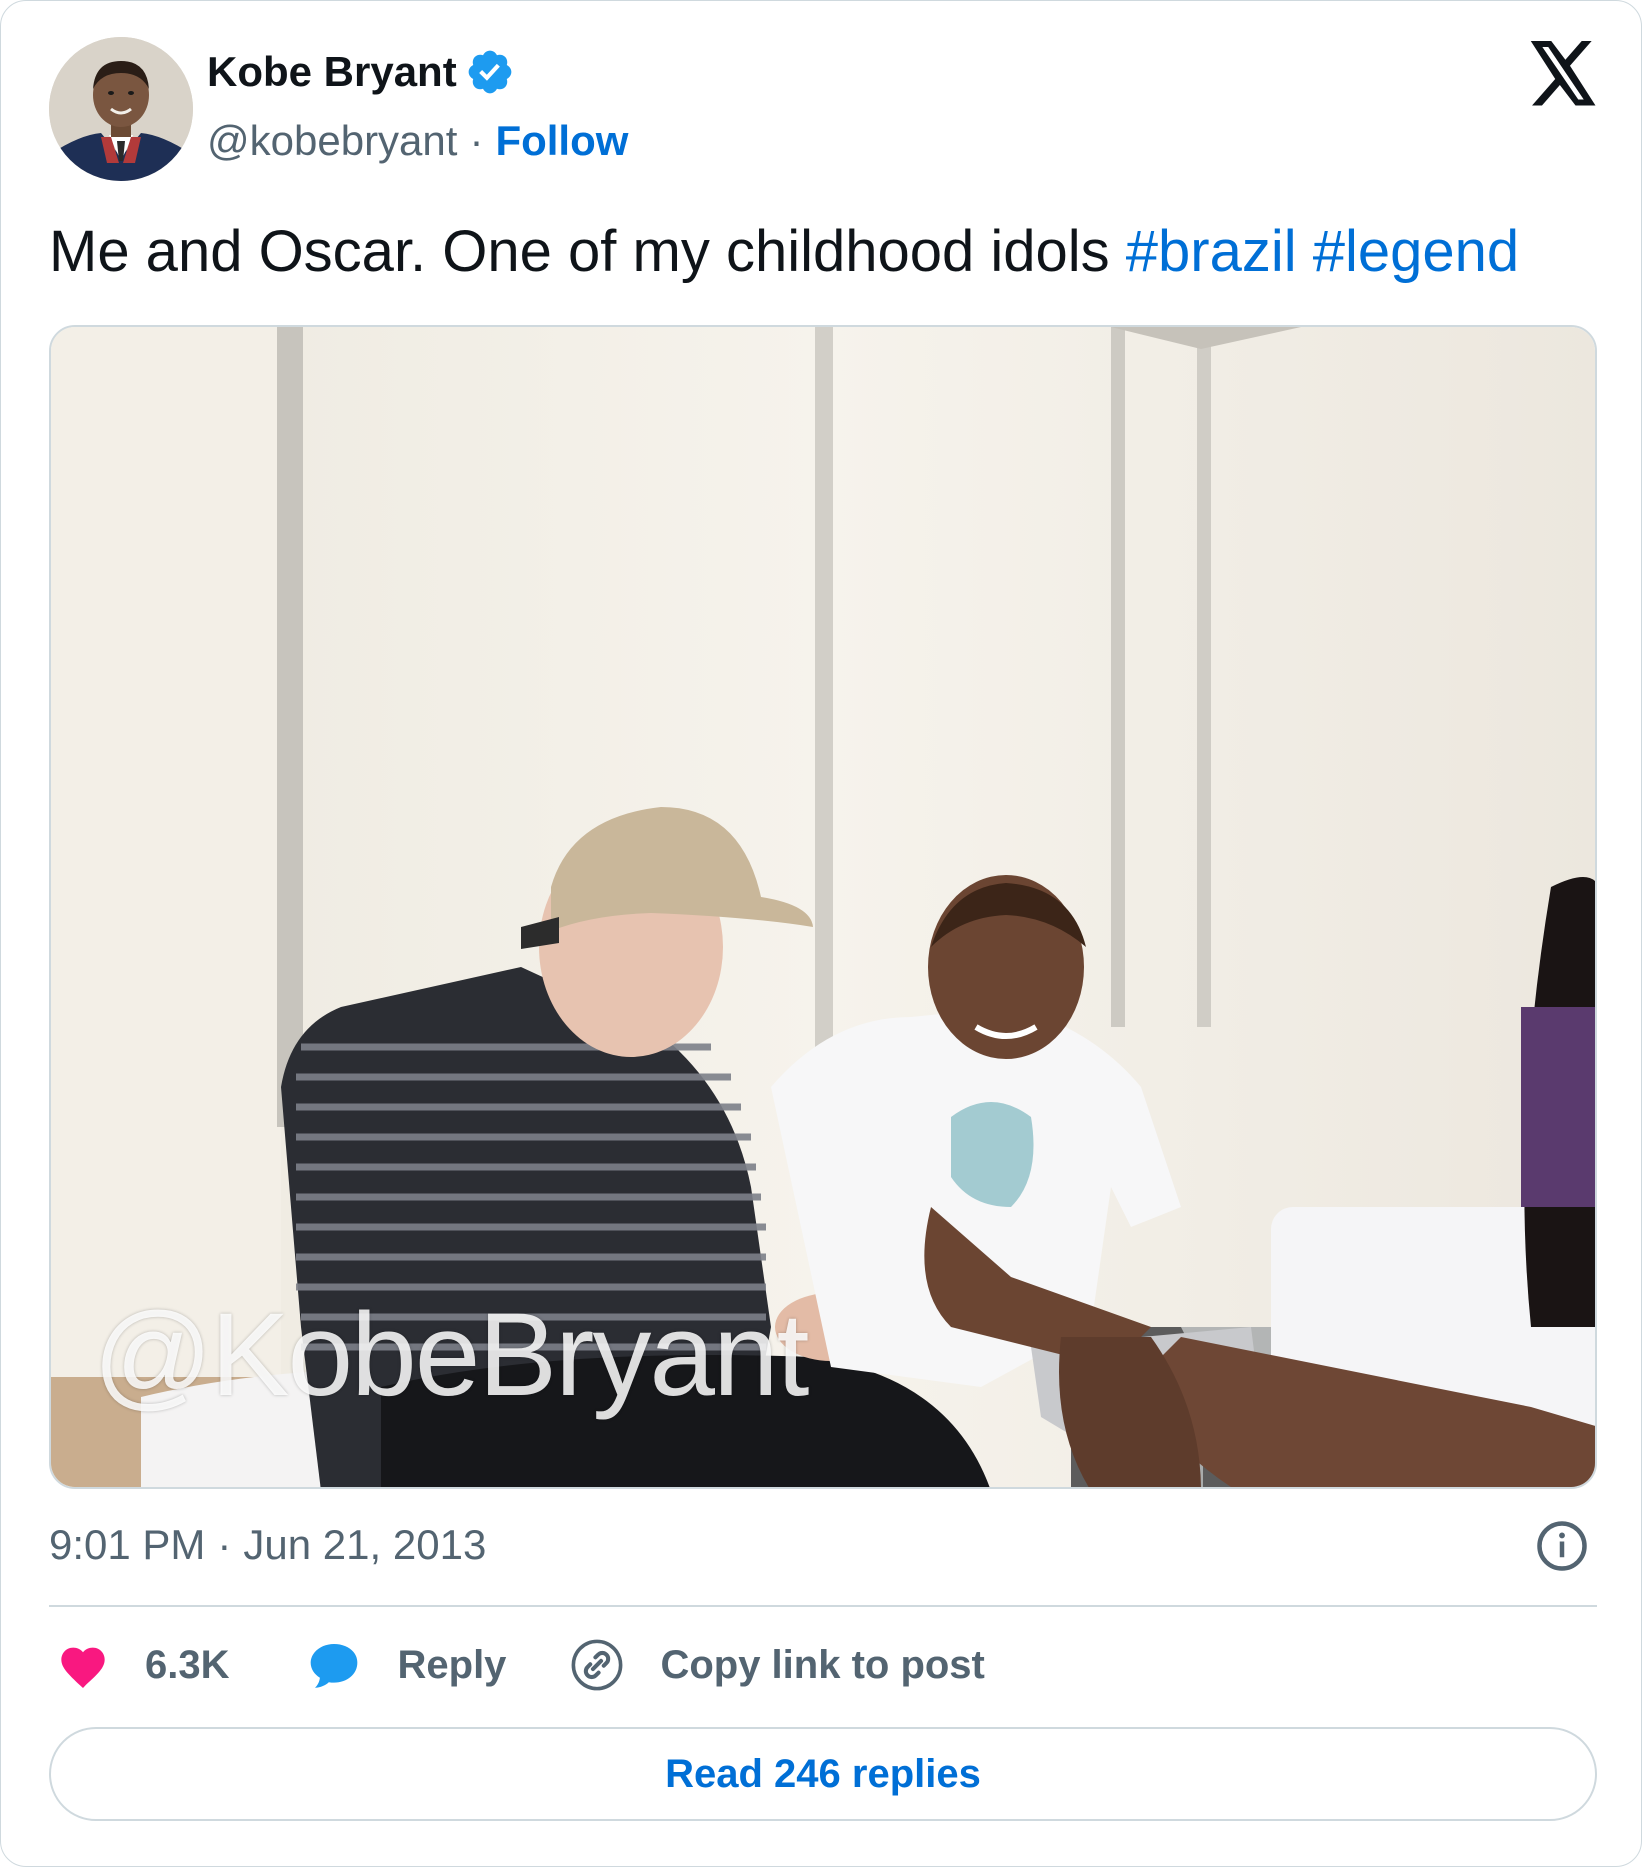  Describe the element at coordinates (1416, 251) in the screenshot. I see `hashtag-legend: #legend` at that location.